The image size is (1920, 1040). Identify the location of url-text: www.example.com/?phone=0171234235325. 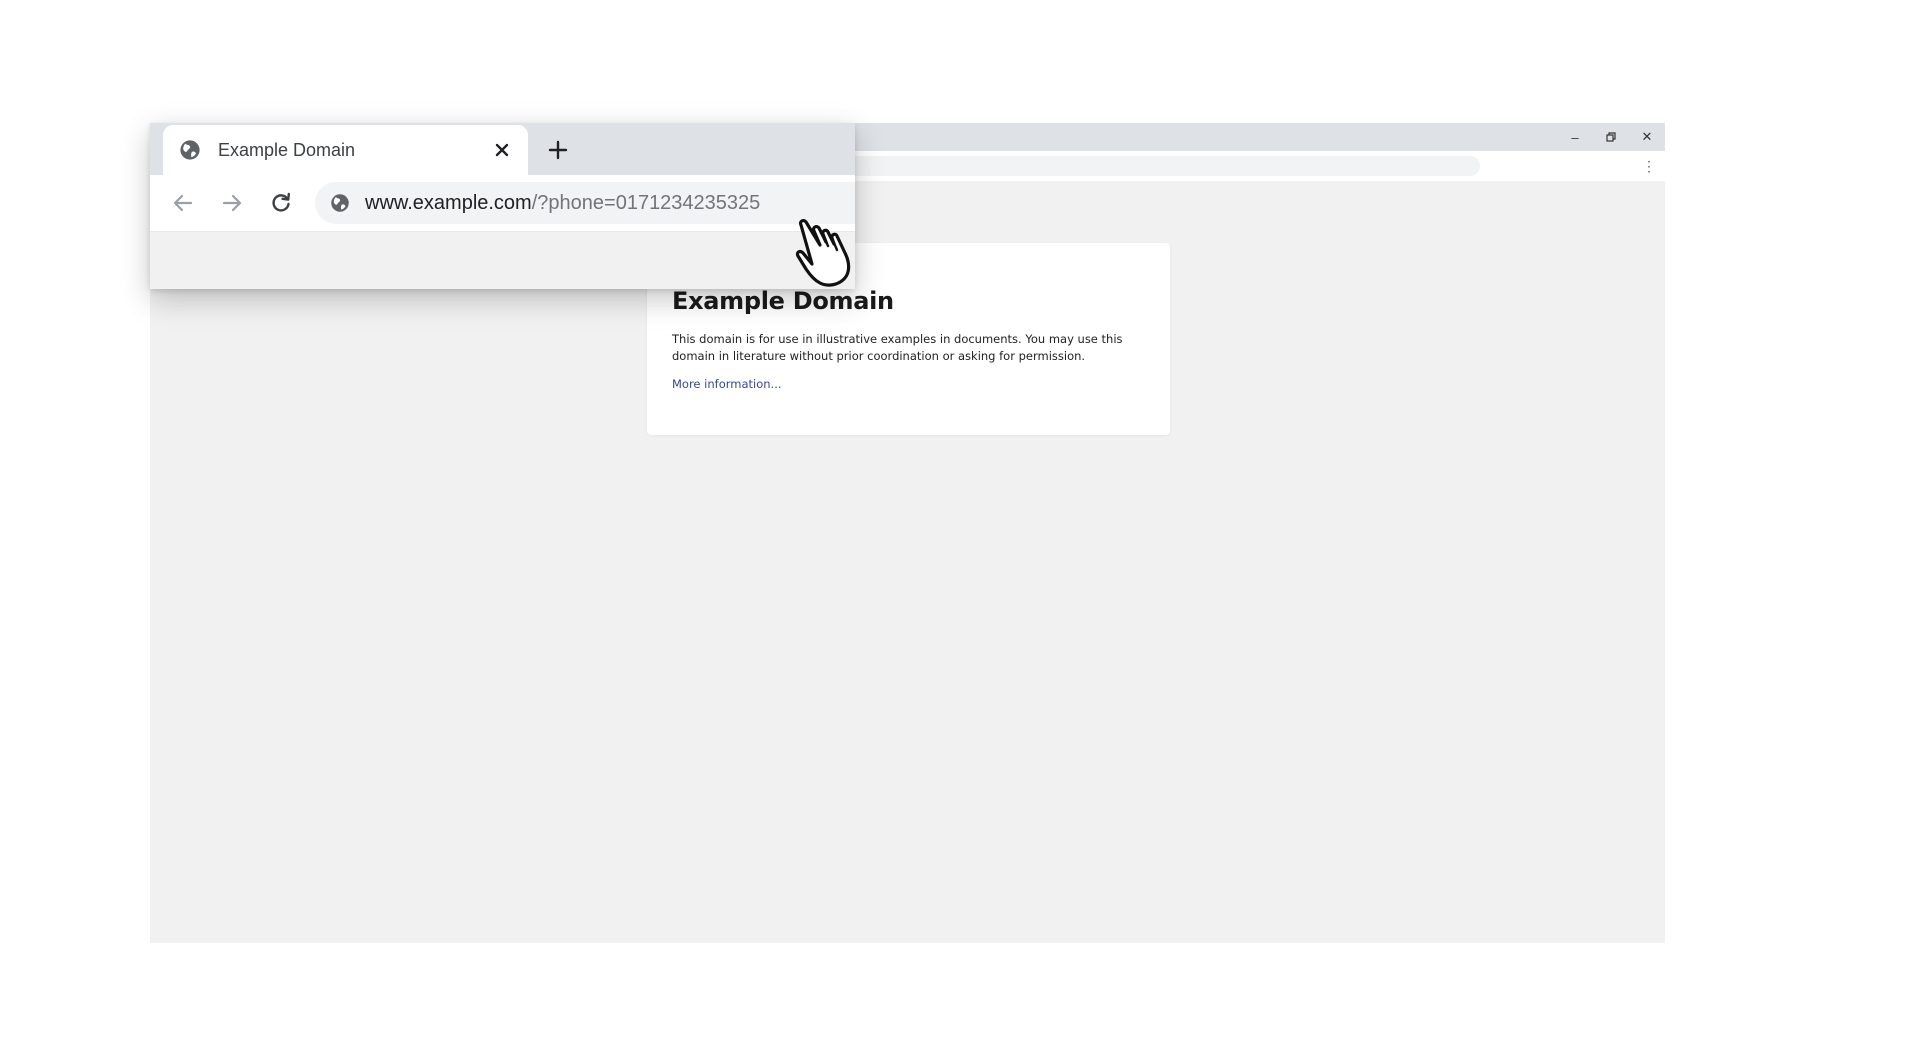
(562, 203).